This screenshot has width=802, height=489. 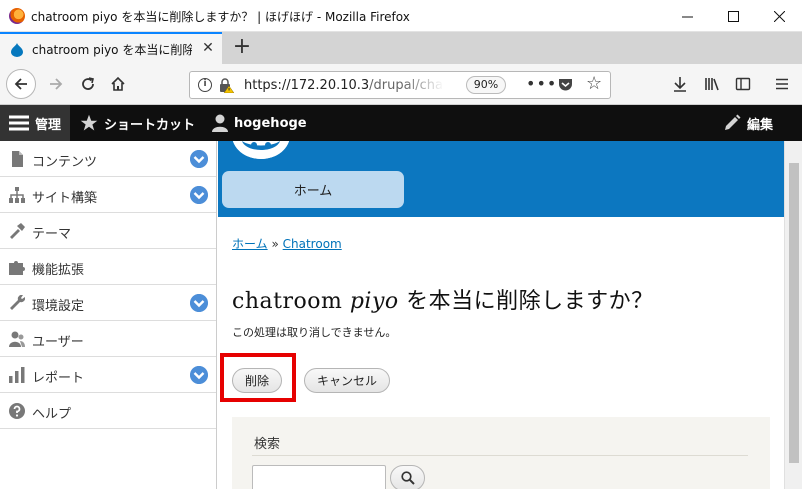 I want to click on toolbar-edit: 編集, so click(x=748, y=123).